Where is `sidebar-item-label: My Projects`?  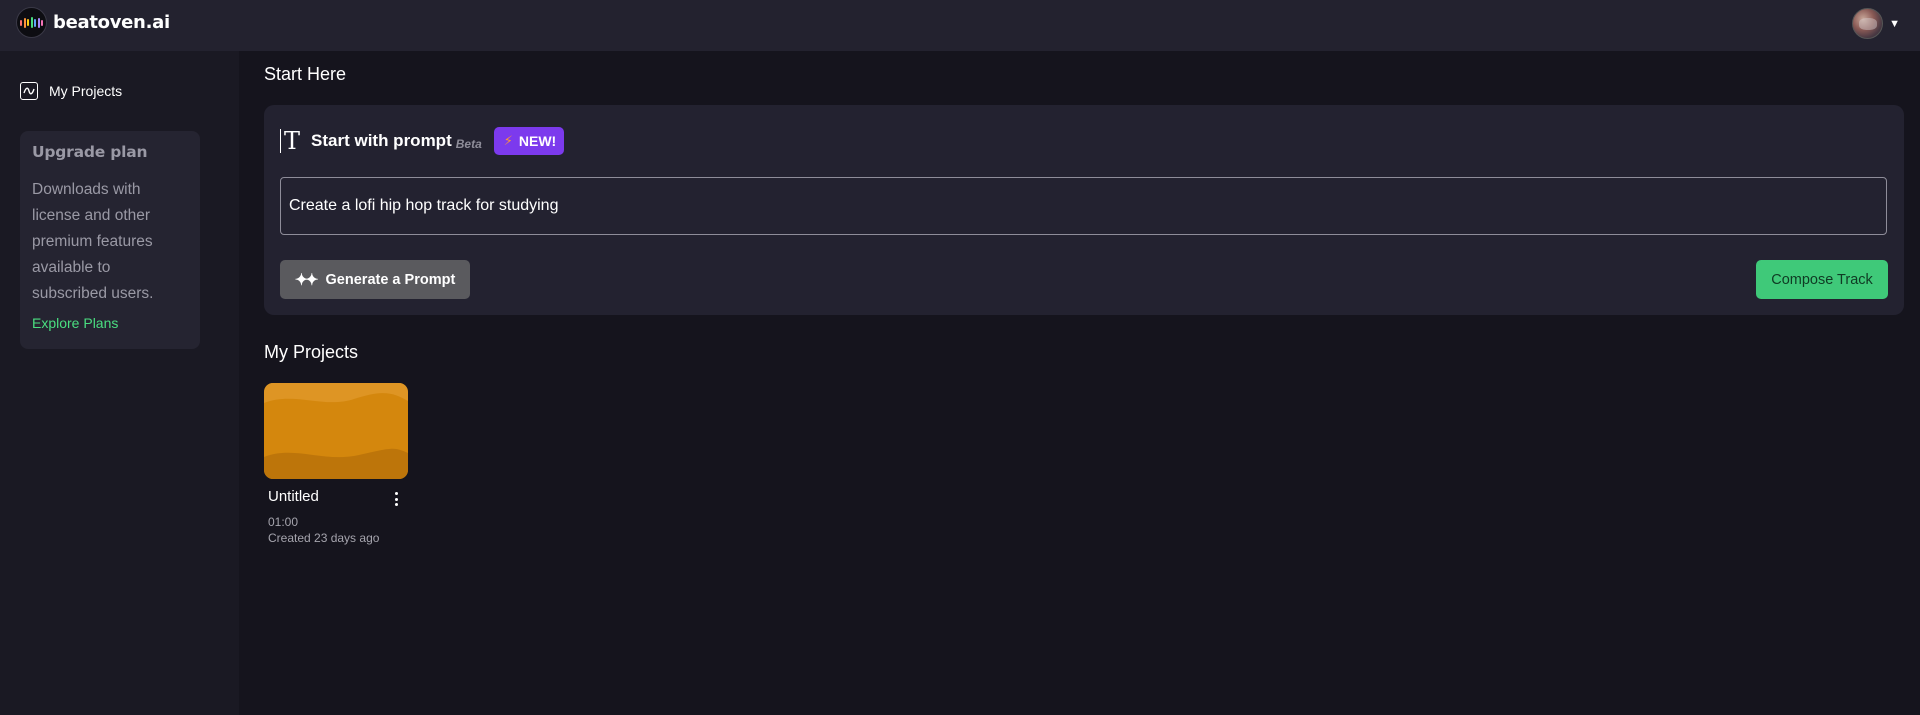 sidebar-item-label: My Projects is located at coordinates (86, 91).